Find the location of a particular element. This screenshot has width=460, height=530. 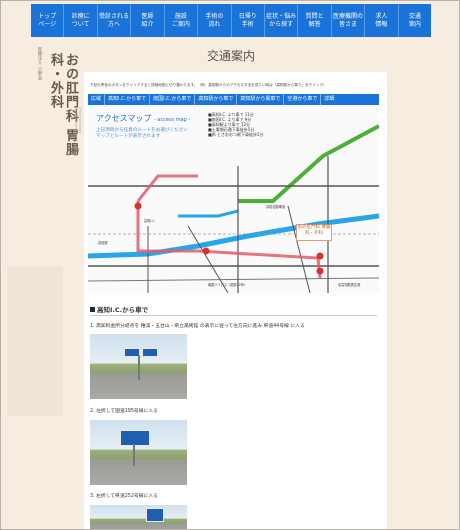

tab-nankoku-ic: 南国I.C.から車で is located at coordinates (173, 99).